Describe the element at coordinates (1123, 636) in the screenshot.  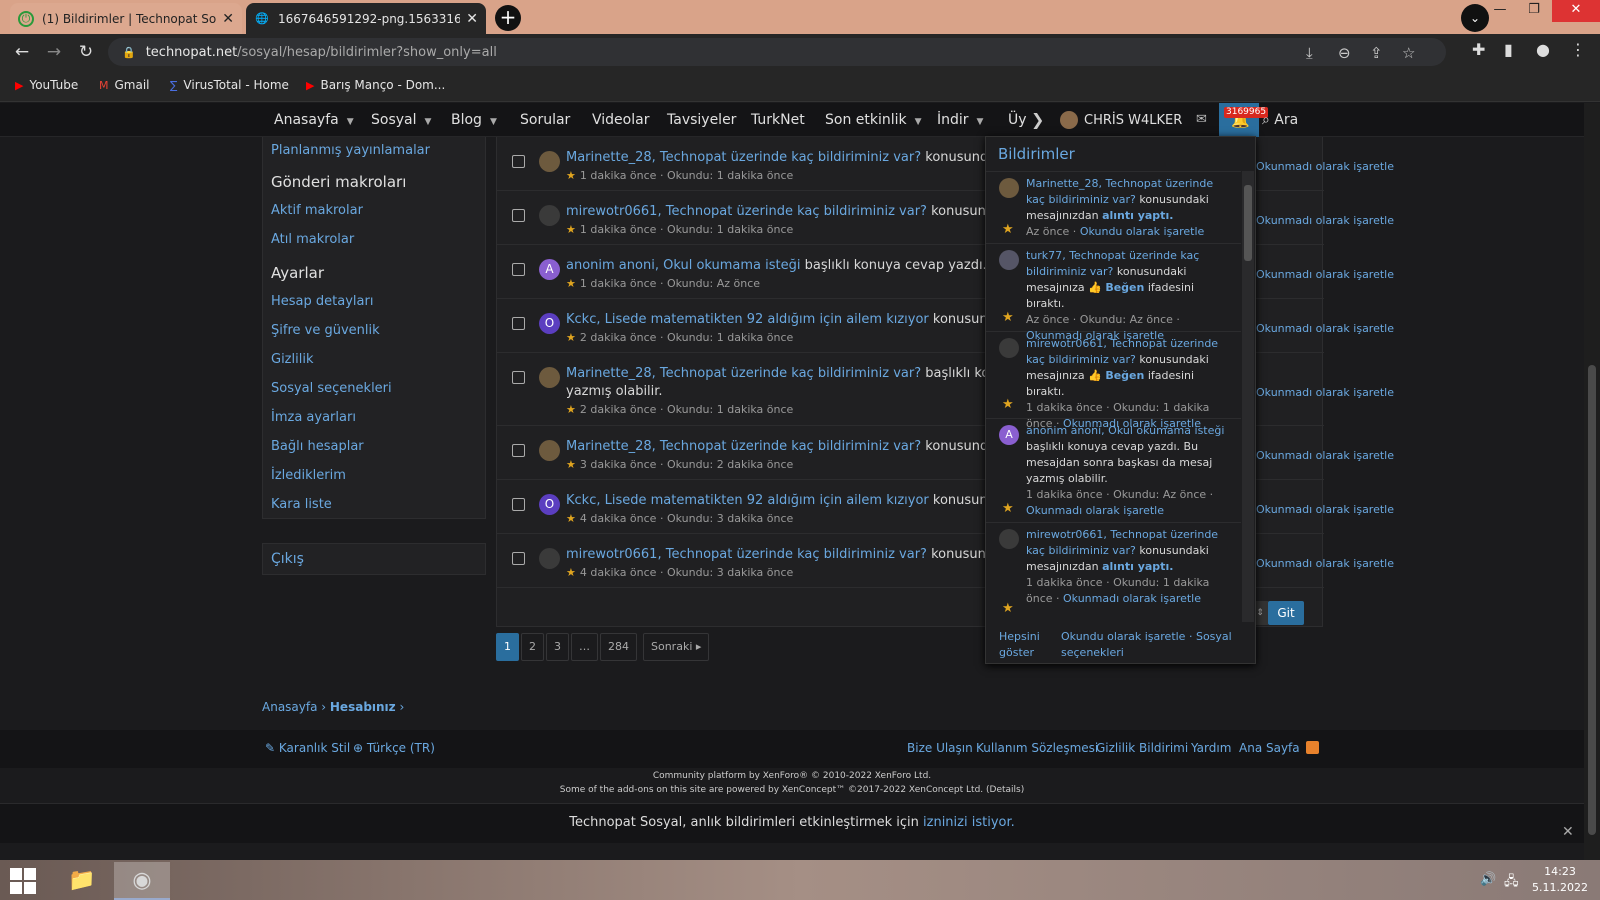
I see `mark-all-read-link: Okundu olarak işaretle` at that location.